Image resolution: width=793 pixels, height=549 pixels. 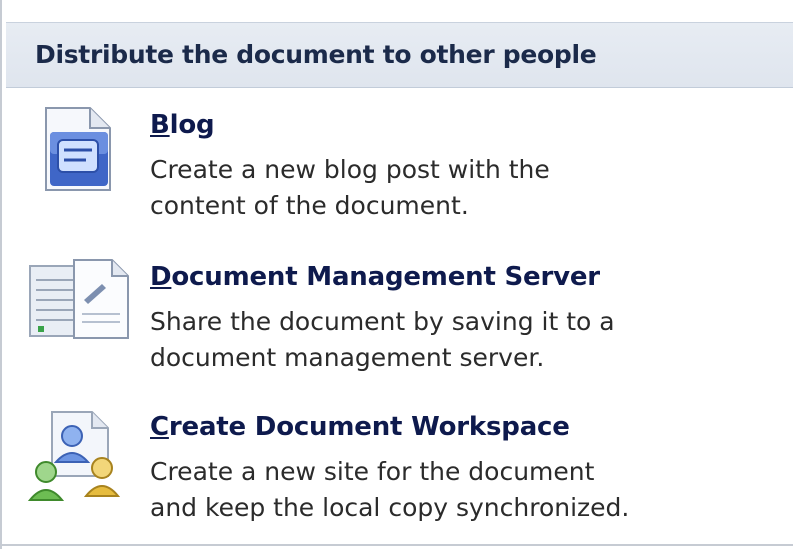 What do you see at coordinates (192, 125) in the screenshot?
I see `title-rest: log` at bounding box center [192, 125].